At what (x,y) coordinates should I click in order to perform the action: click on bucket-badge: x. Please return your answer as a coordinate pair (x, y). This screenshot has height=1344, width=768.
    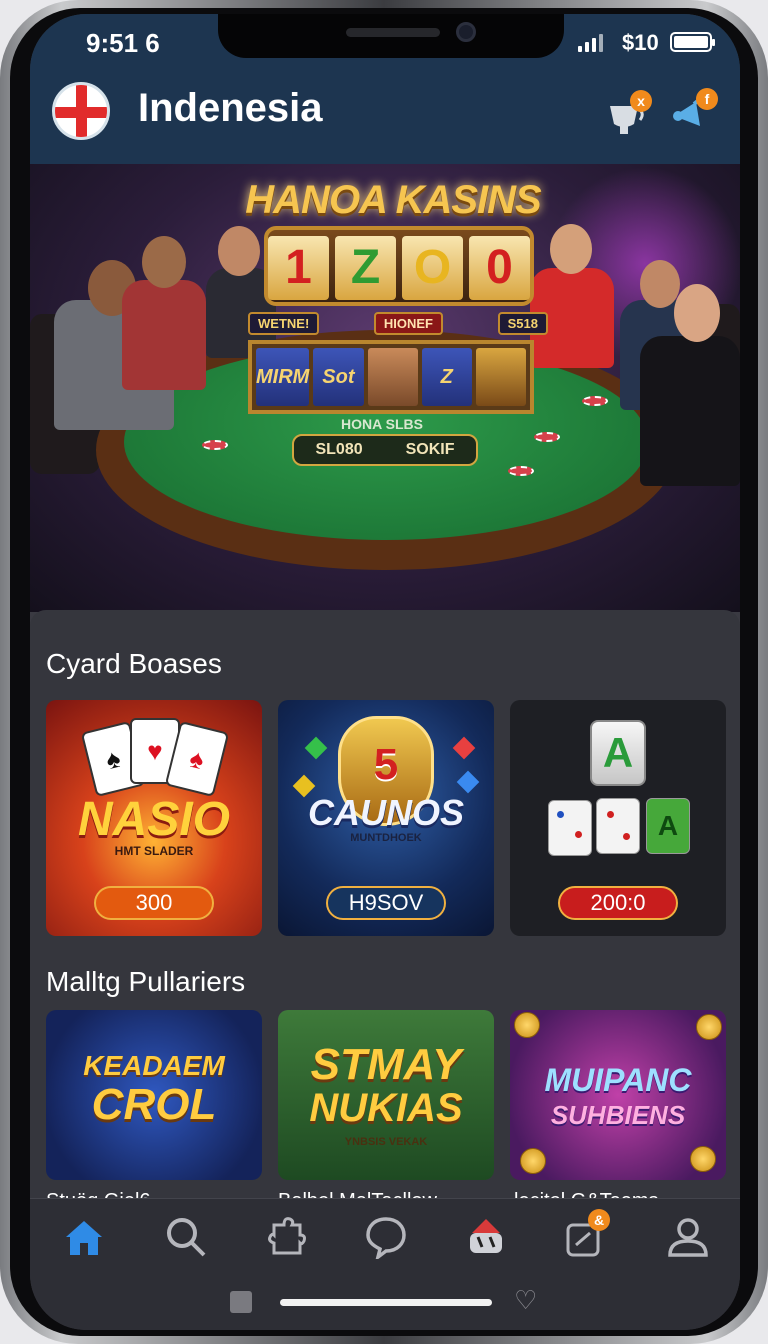
    Looking at the image, I should click on (641, 101).